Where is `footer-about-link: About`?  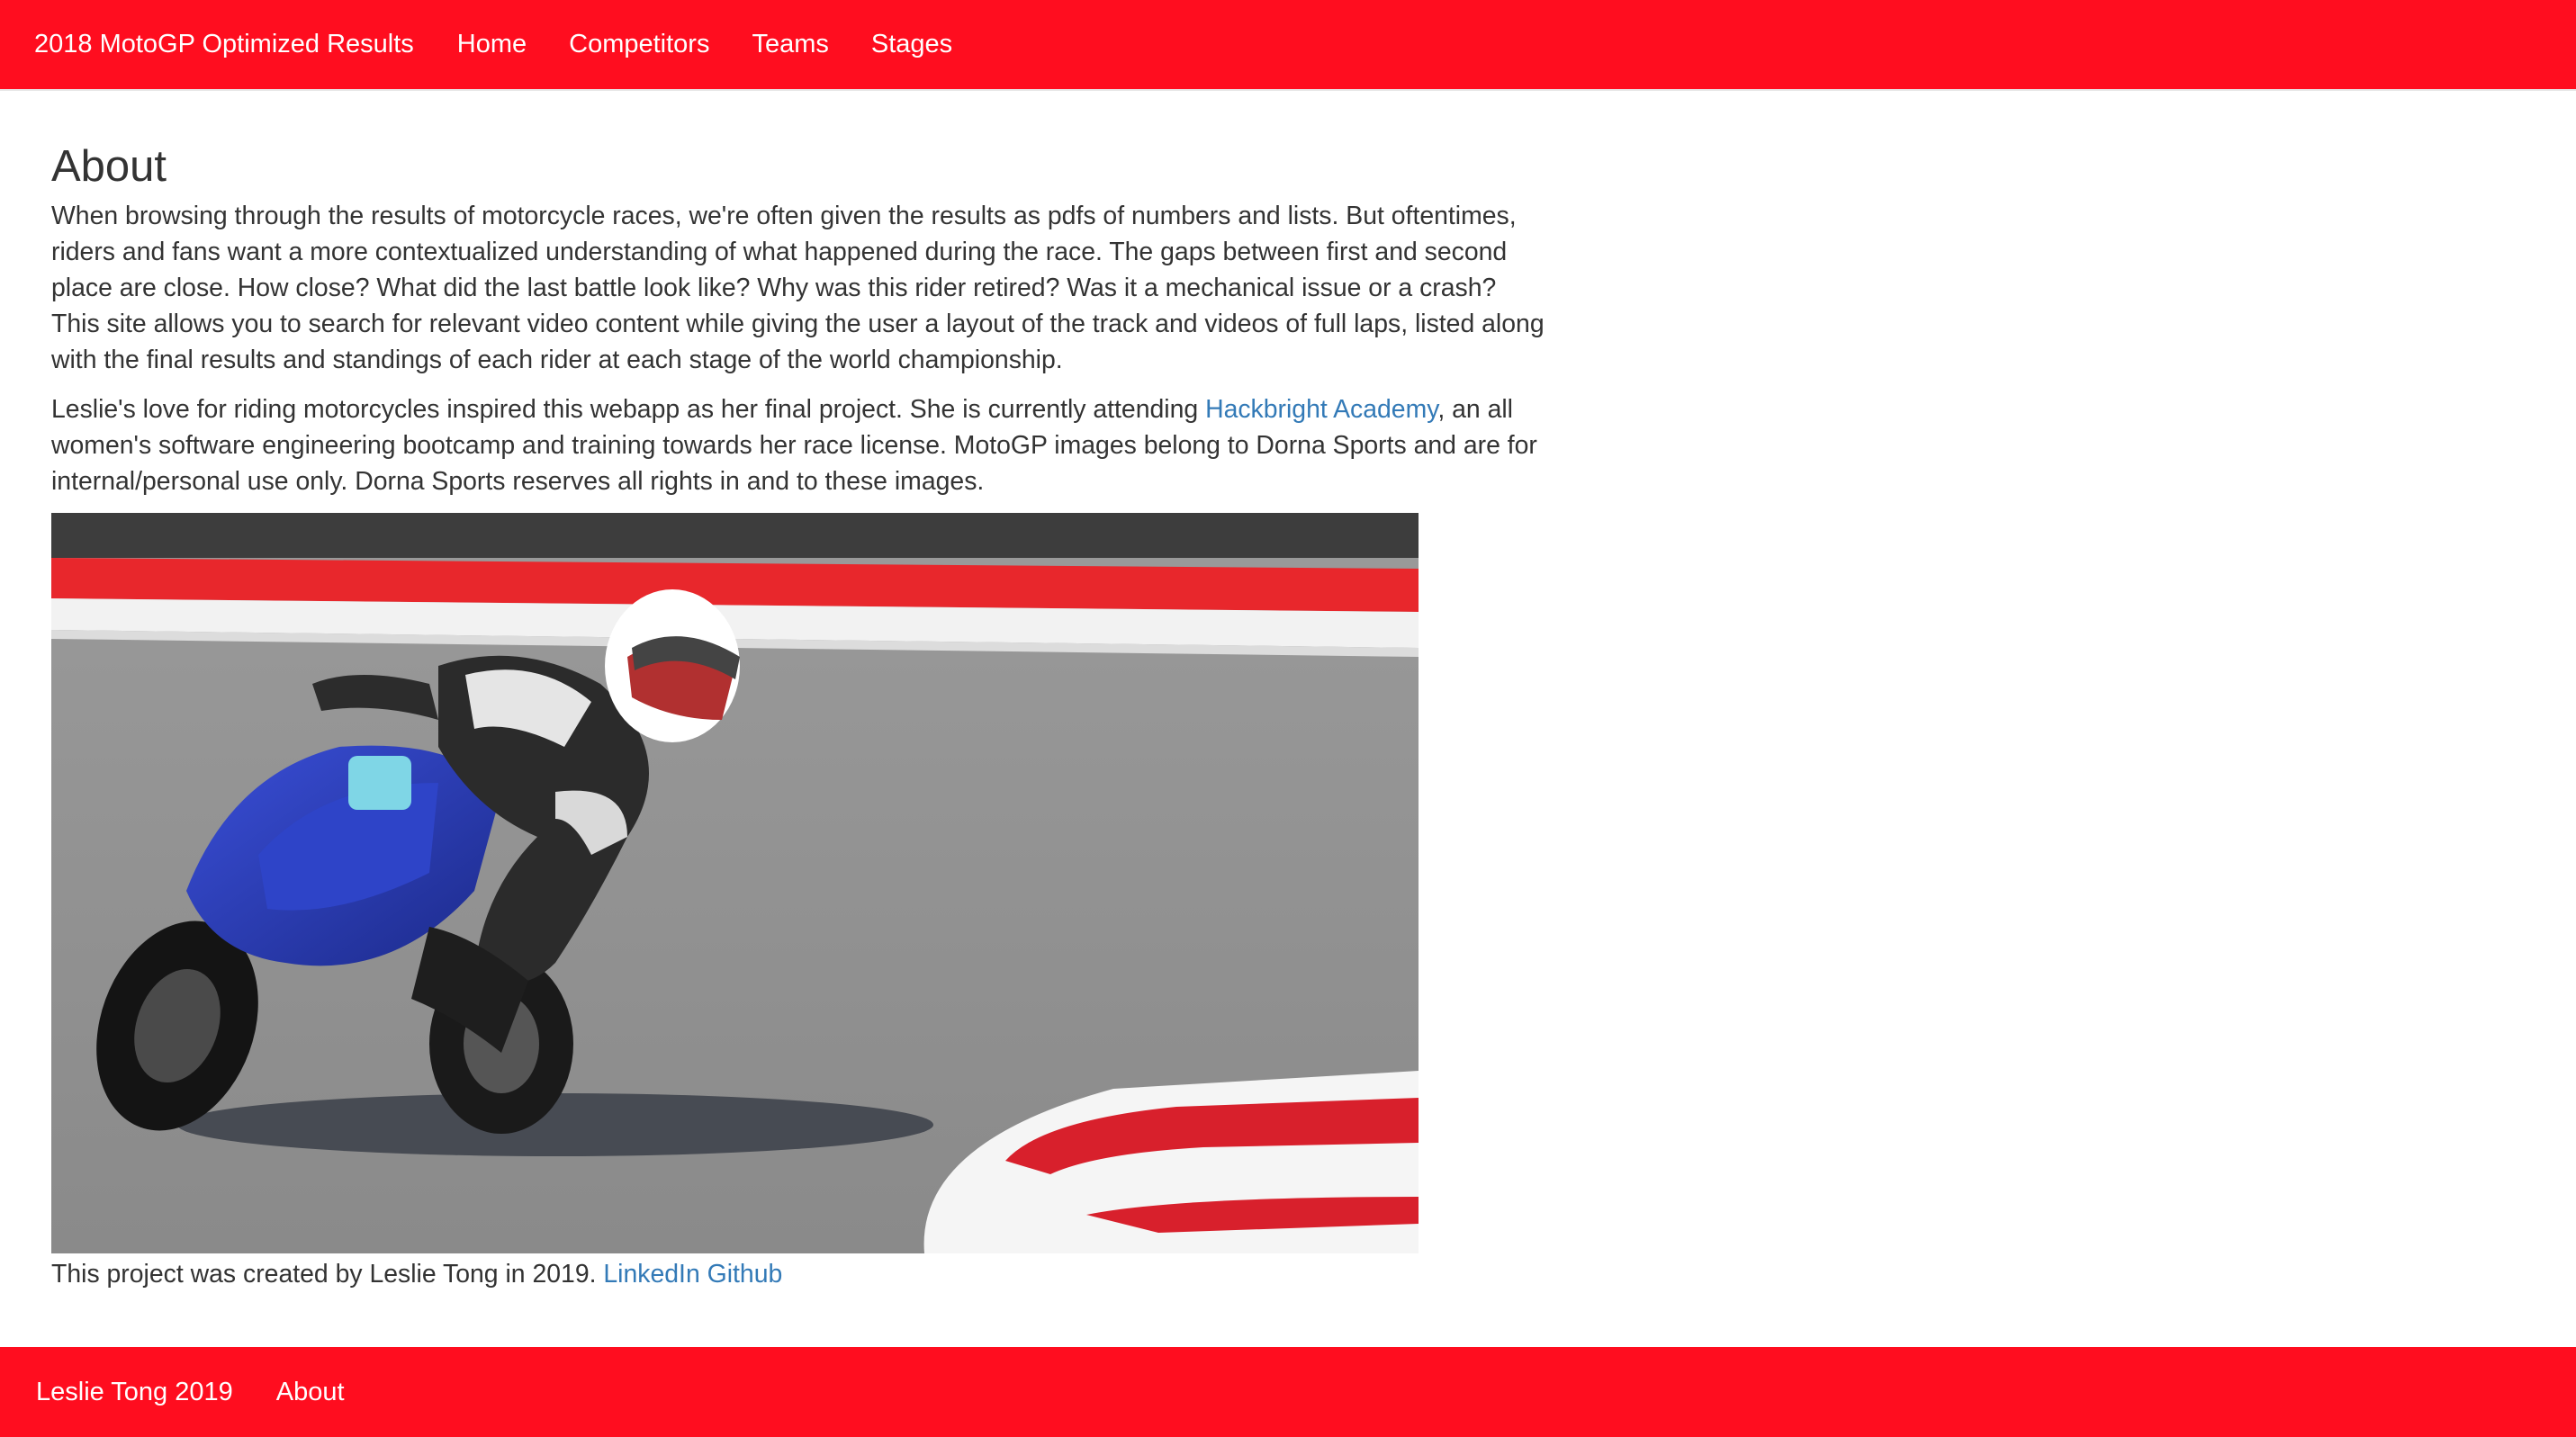
footer-about-link: About is located at coordinates (310, 1393).